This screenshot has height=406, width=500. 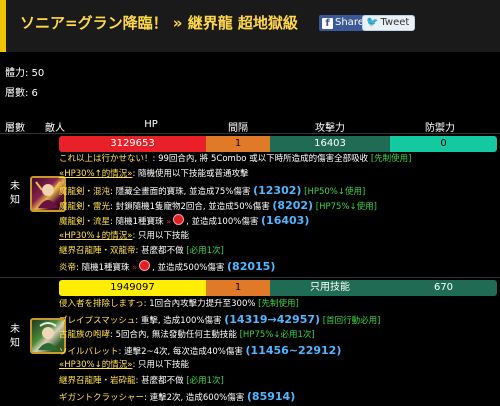 I want to click on skill-text: : 99回合內, 將 5Combo 或以下時所造成的傷害全部吸收, so click(x=261, y=159).